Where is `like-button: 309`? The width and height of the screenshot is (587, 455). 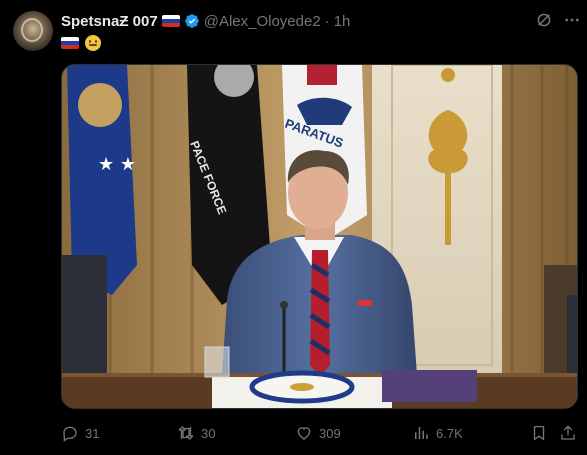
like-button: 309 is located at coordinates (318, 433).